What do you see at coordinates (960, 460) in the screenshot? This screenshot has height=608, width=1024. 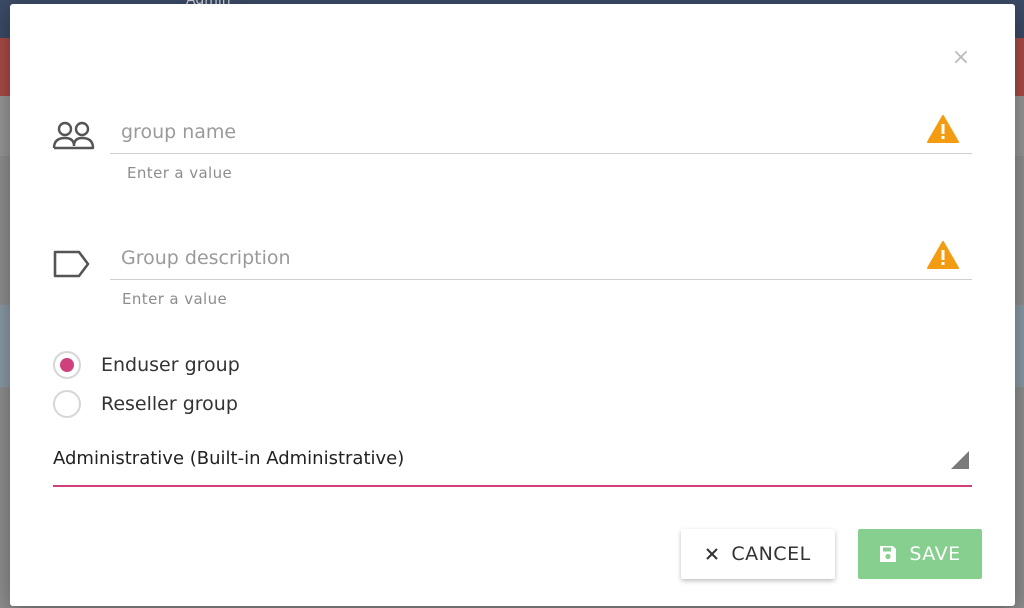 I see `dropdown-arrow-icon` at bounding box center [960, 460].